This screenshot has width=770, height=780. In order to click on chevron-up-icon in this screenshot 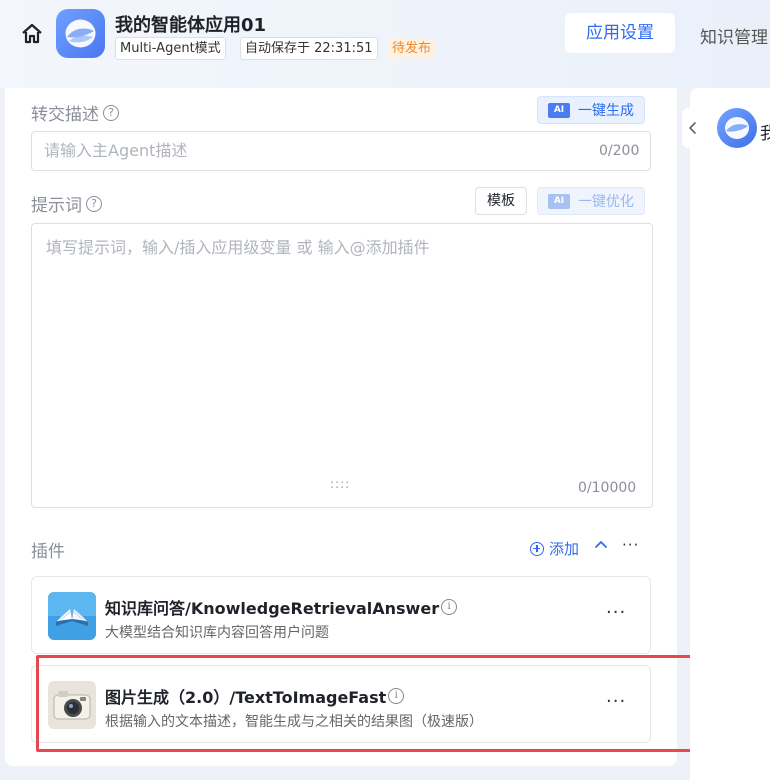, I will do `click(601, 544)`.